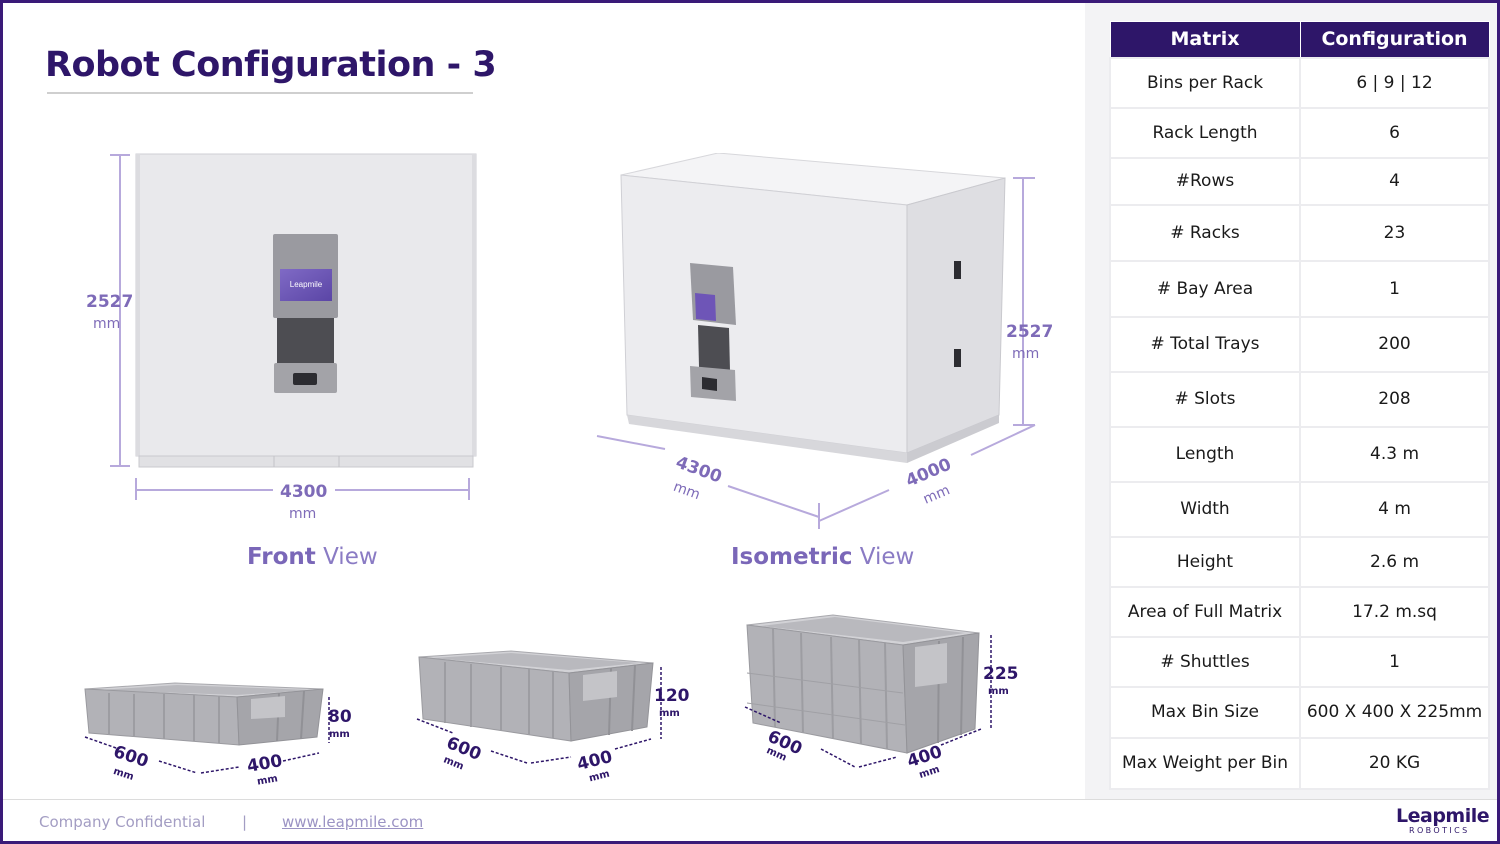  What do you see at coordinates (1205, 661) in the screenshot?
I see `row-label: # Shuttles` at bounding box center [1205, 661].